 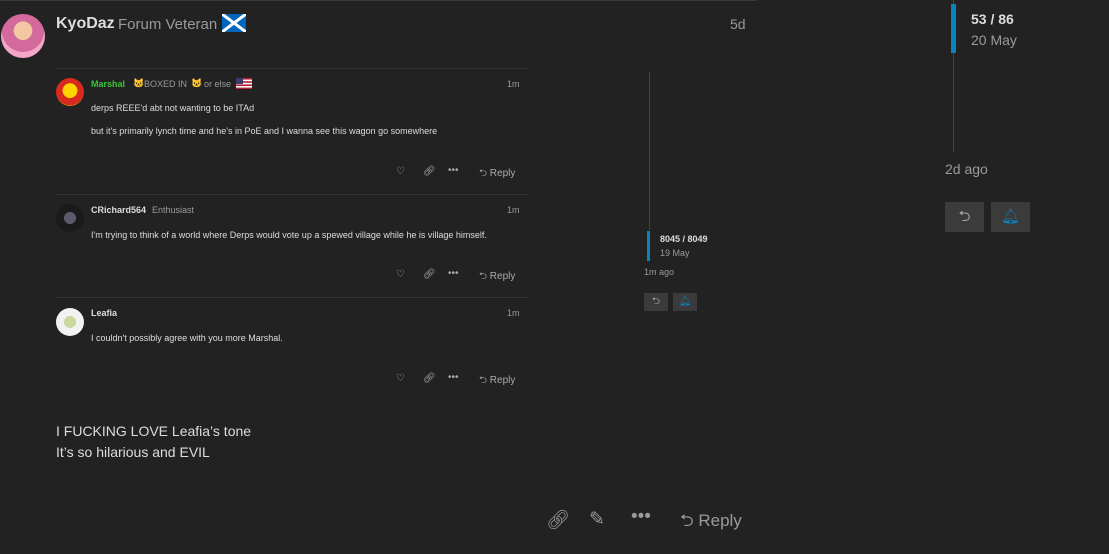 I want to click on top-divider, so click(x=378, y=0).